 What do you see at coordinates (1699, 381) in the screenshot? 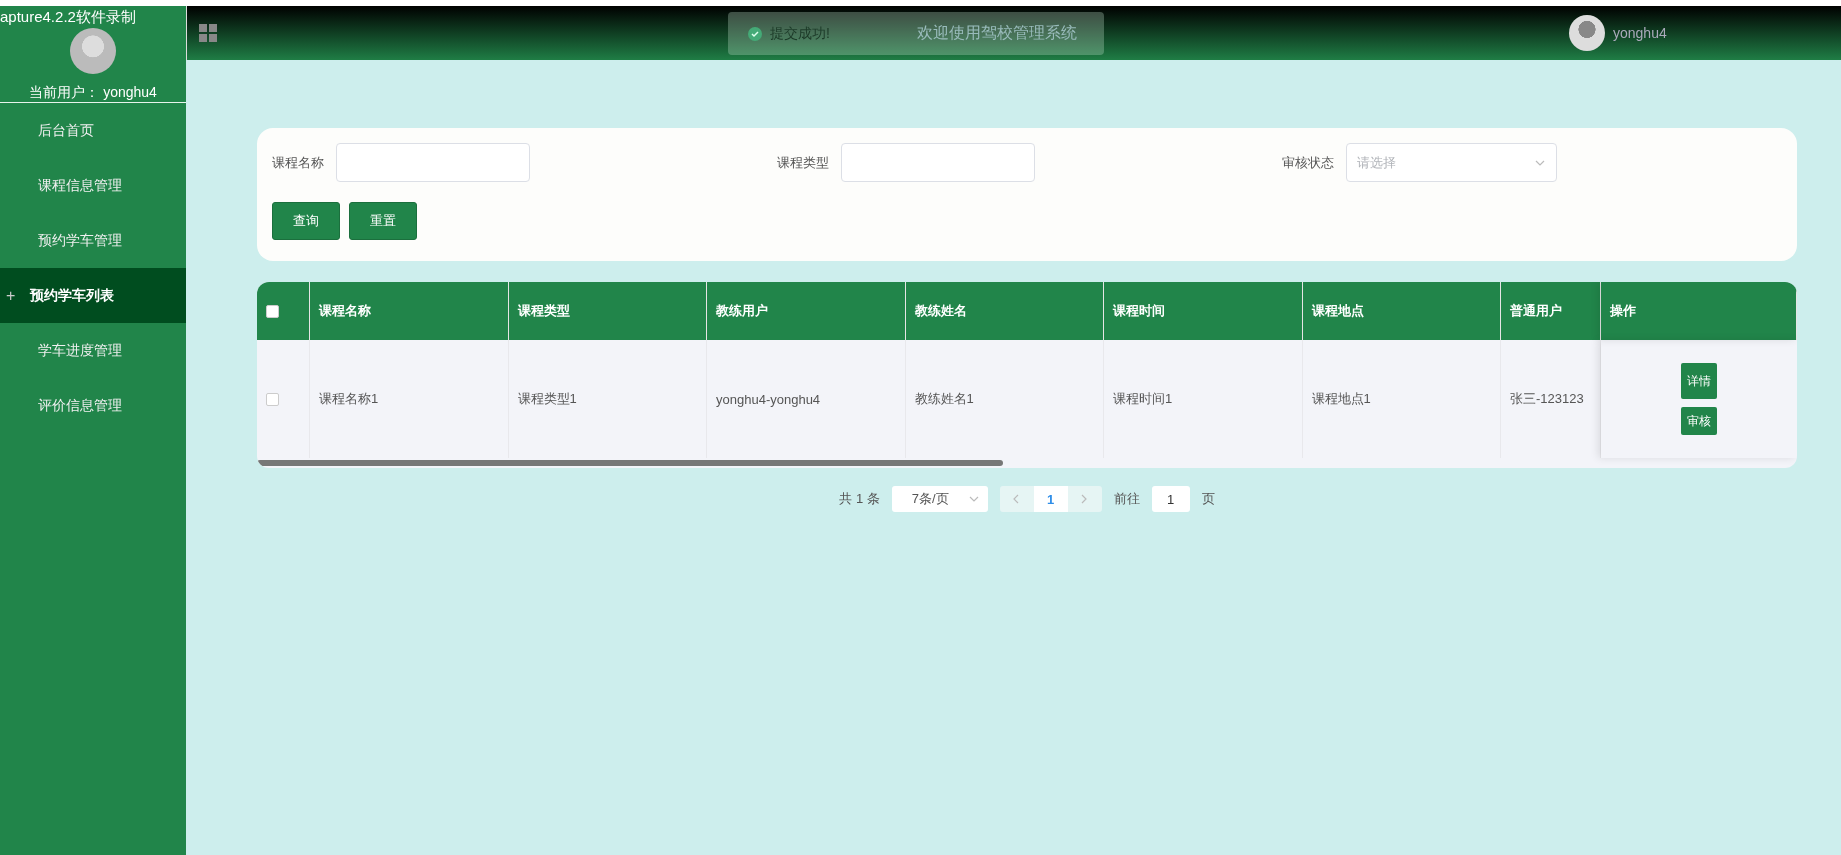
I see `details-button: 详情` at bounding box center [1699, 381].